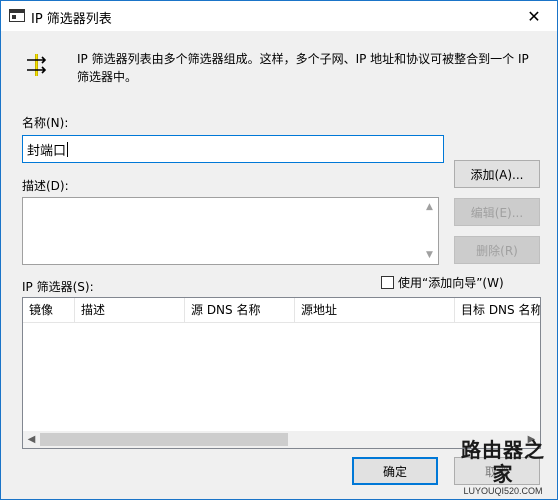 Image resolution: width=558 pixels, height=500 pixels. I want to click on use-add-wizard-checkbox, so click(387, 282).